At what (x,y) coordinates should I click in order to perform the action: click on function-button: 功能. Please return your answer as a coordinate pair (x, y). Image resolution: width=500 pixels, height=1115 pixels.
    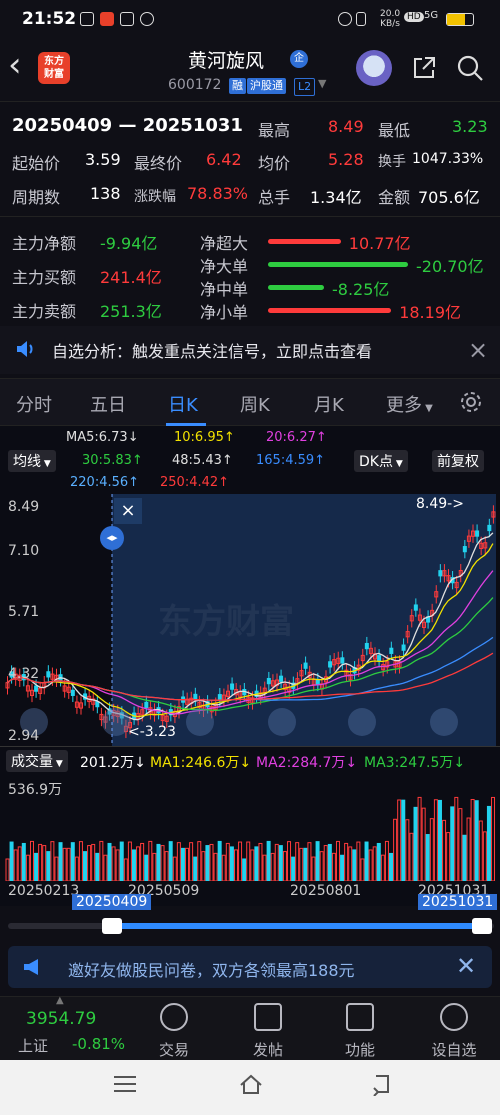
    Looking at the image, I should click on (360, 1049).